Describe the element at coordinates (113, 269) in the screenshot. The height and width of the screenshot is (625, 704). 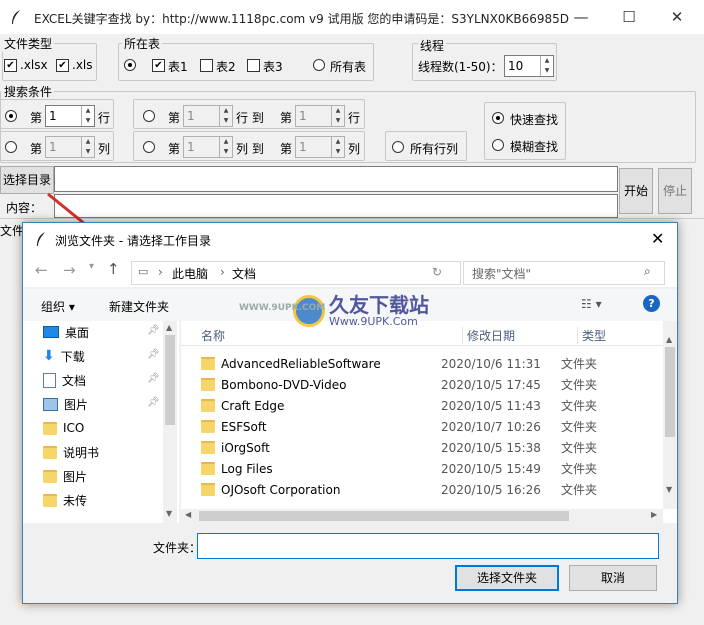
I see `up-arrow-icon: ↑` at that location.